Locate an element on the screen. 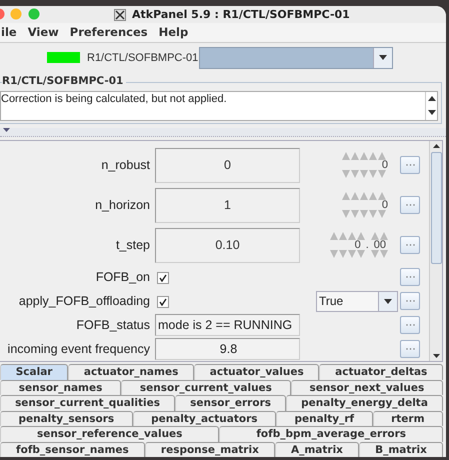  value-dropdown: True is located at coordinates (357, 301).